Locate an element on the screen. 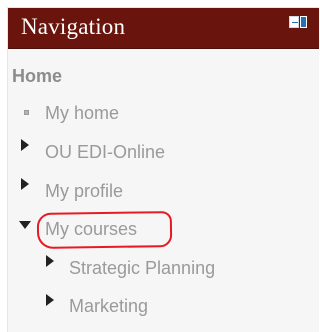 This screenshot has width=320, height=332. block-header: Navigation is located at coordinates (163, 28).